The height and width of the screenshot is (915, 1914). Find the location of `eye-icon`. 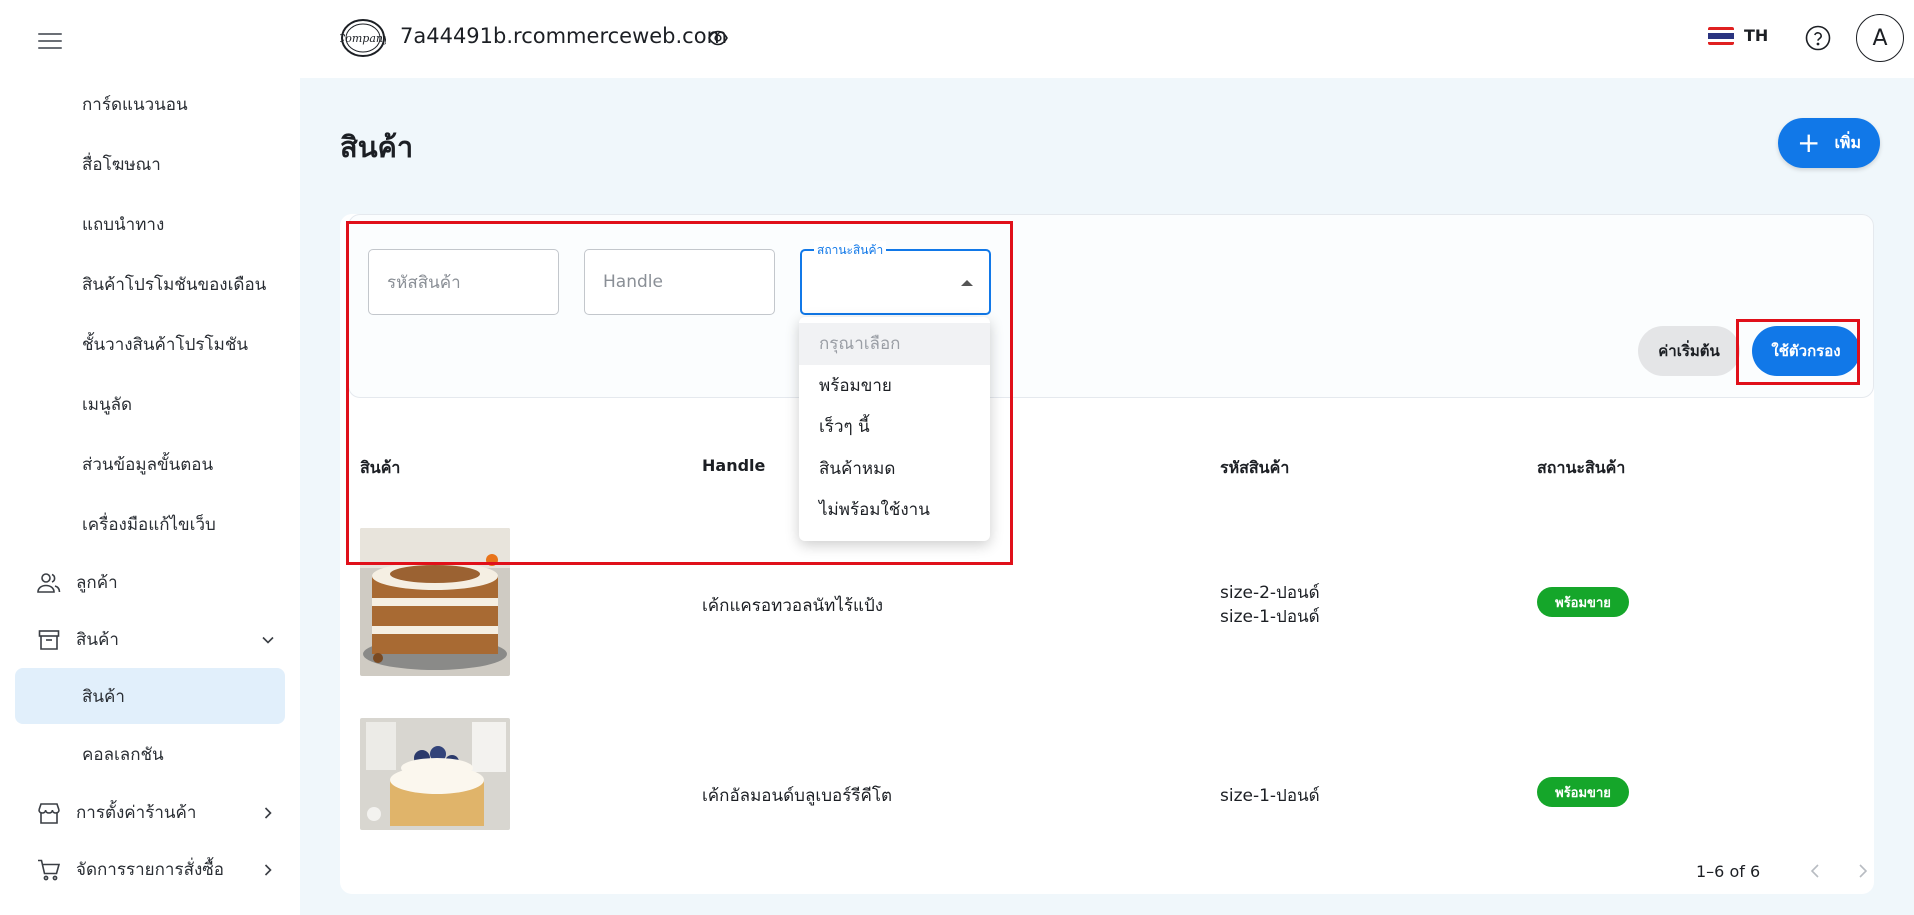

eye-icon is located at coordinates (718, 38).